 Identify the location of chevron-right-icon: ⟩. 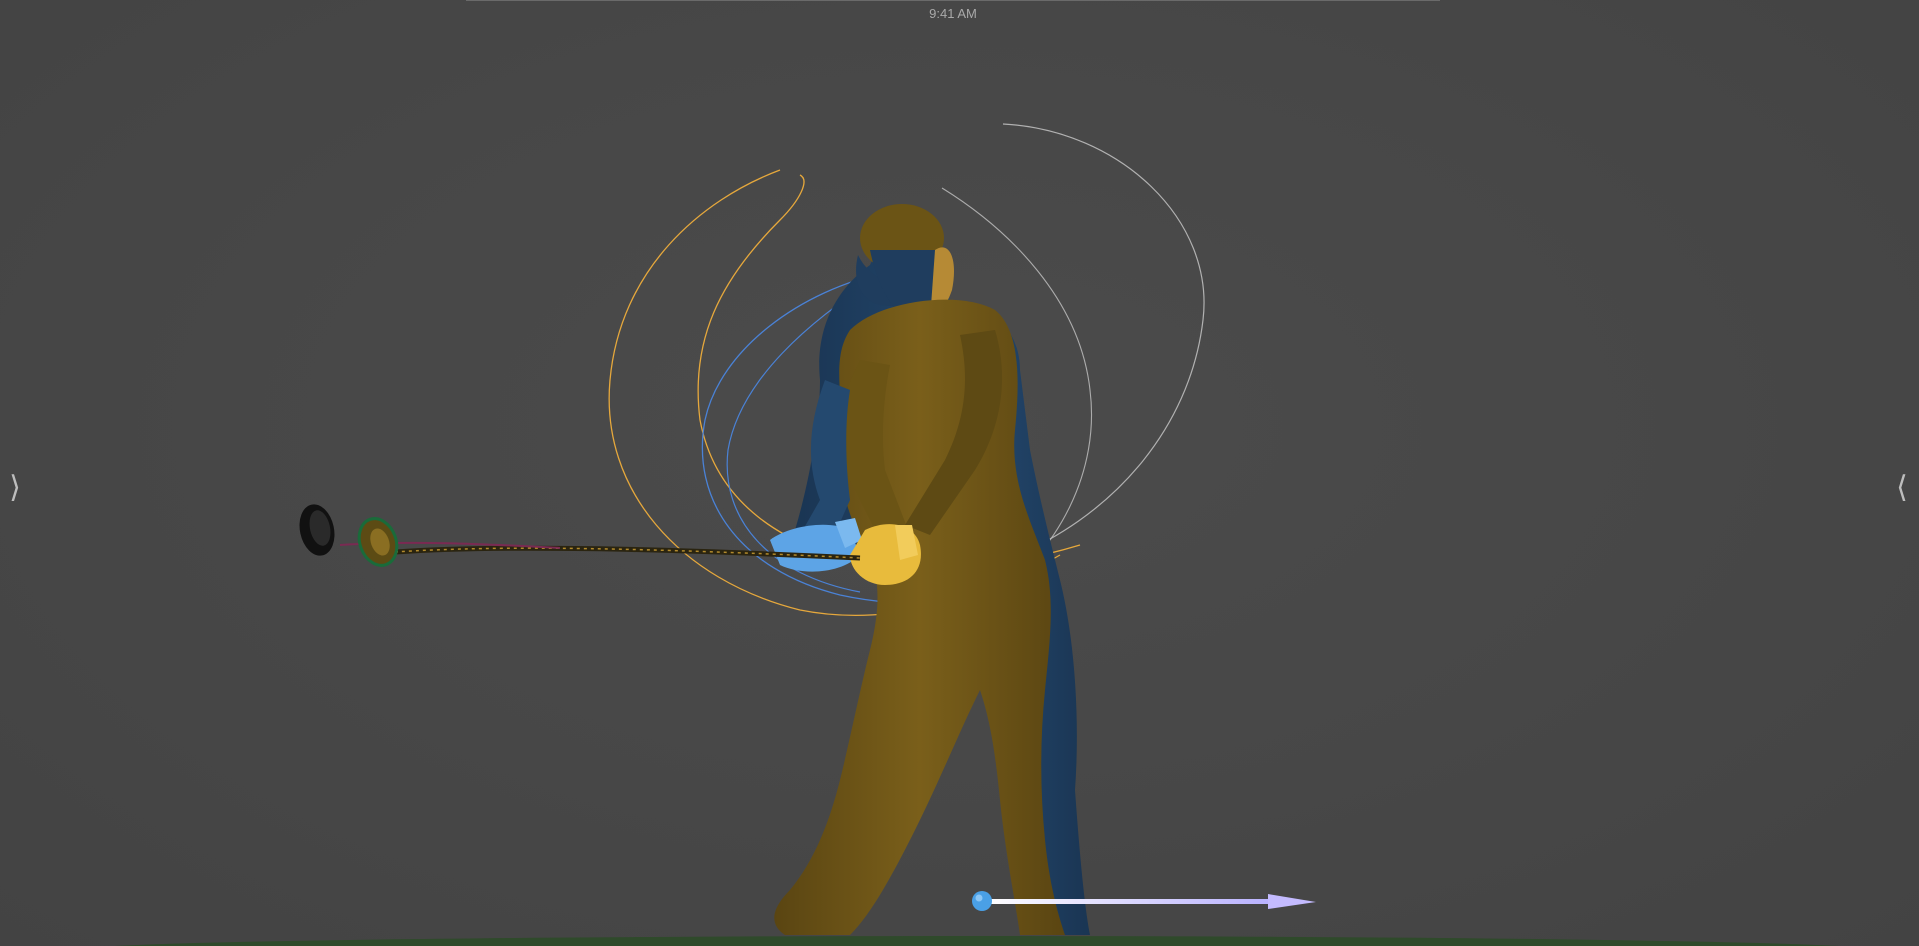
(15, 487).